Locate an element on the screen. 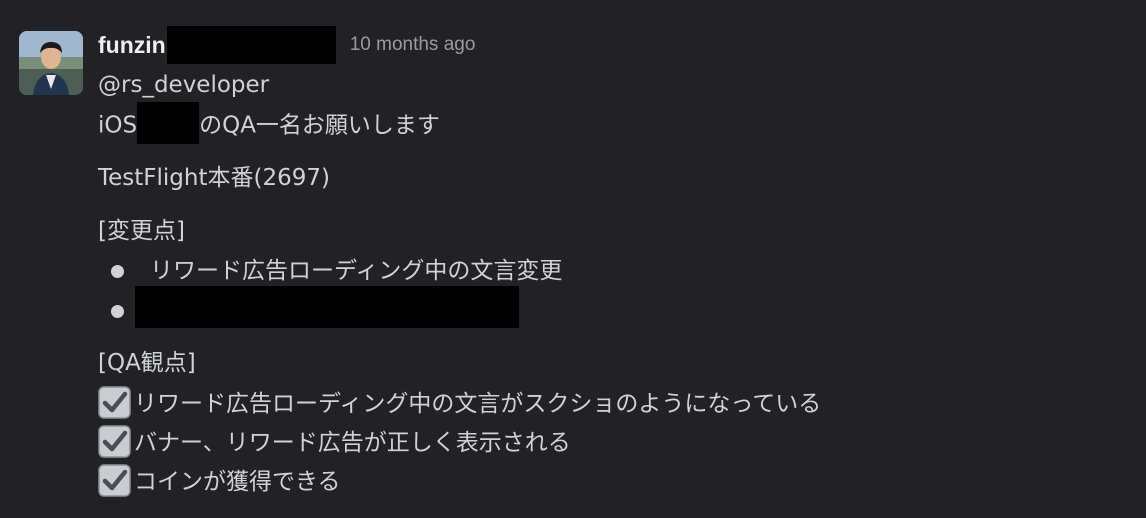 This screenshot has width=1146, height=518. change-item: リワード広告ローディング中の文言変更 is located at coordinates (356, 271).